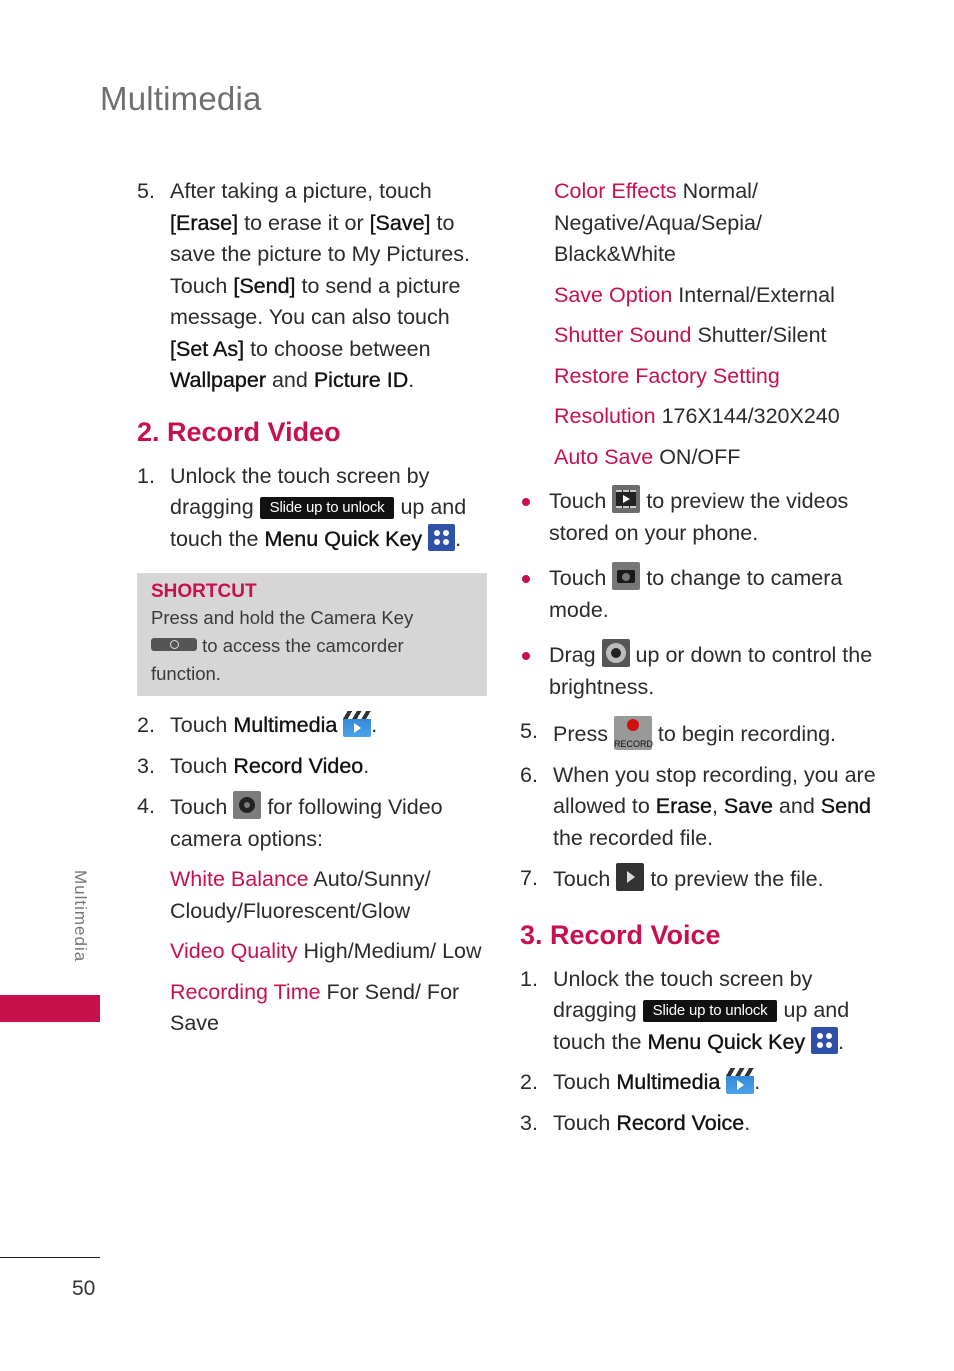 The height and width of the screenshot is (1371, 954). Describe the element at coordinates (633, 837) in the screenshot. I see `step-text: the recorded file.` at that location.